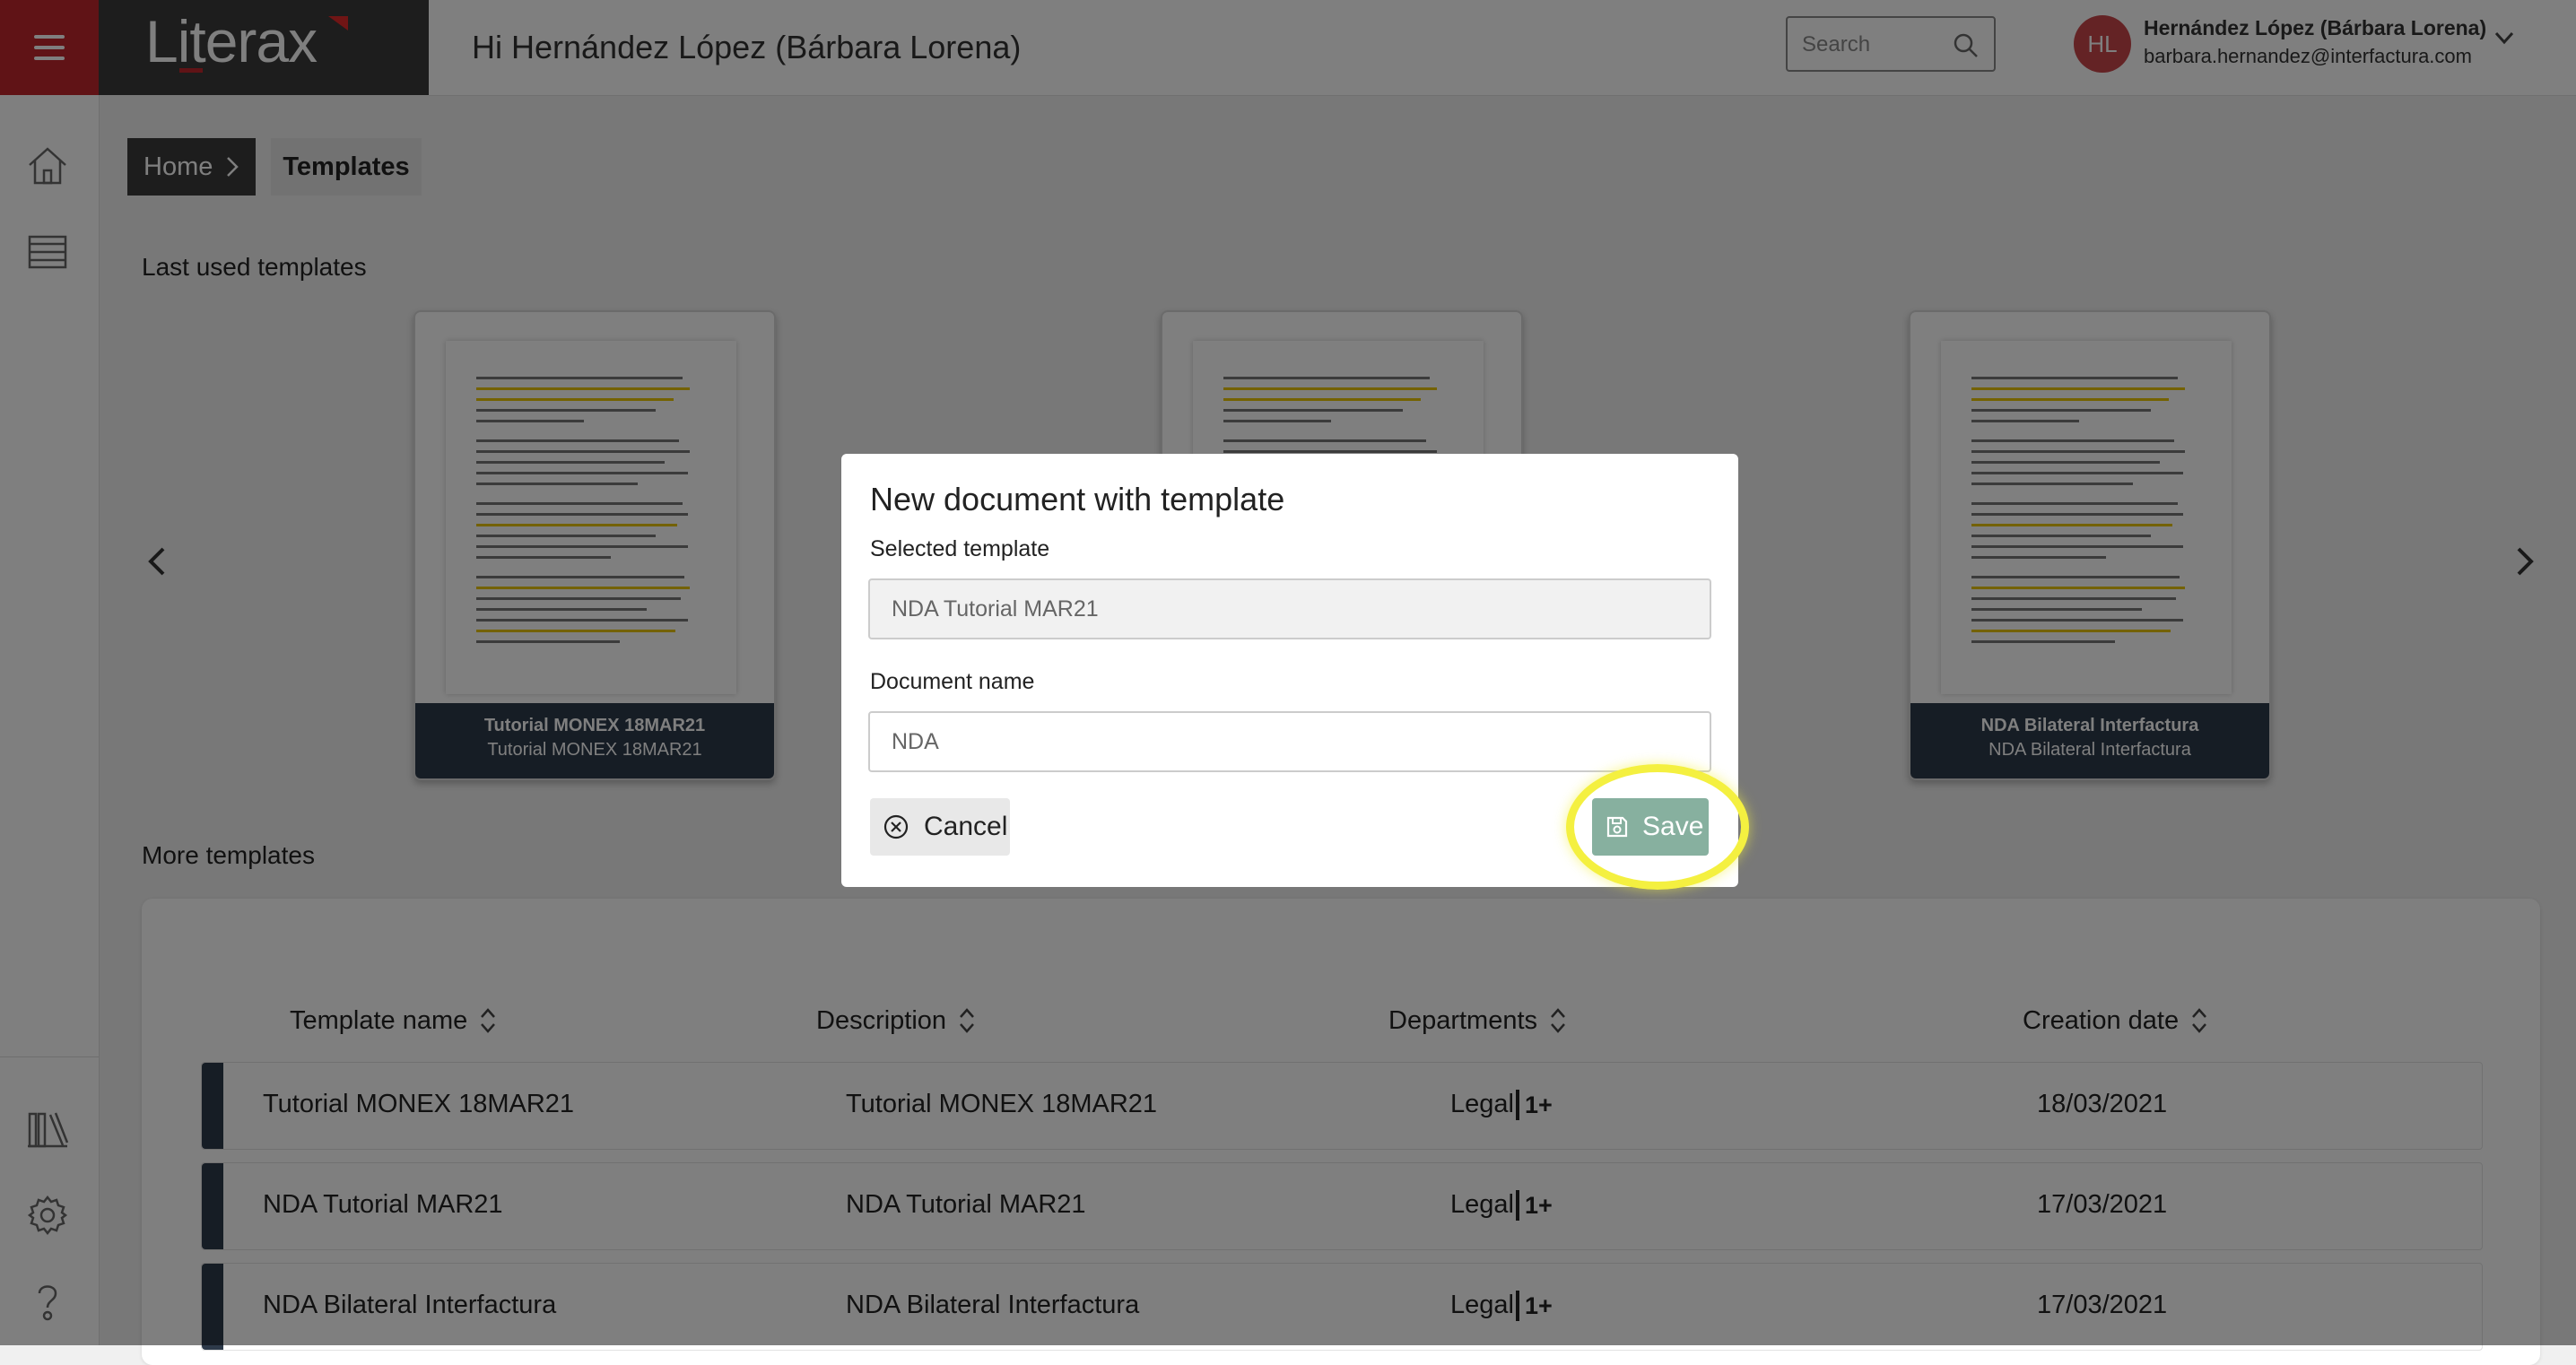 The width and height of the screenshot is (2576, 1365). I want to click on cancel-label: Cancel, so click(966, 826).